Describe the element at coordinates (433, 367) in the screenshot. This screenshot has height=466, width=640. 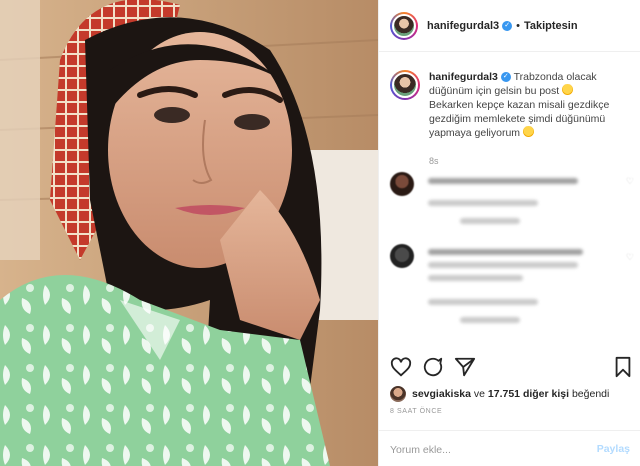
I see `comment-icon` at that location.